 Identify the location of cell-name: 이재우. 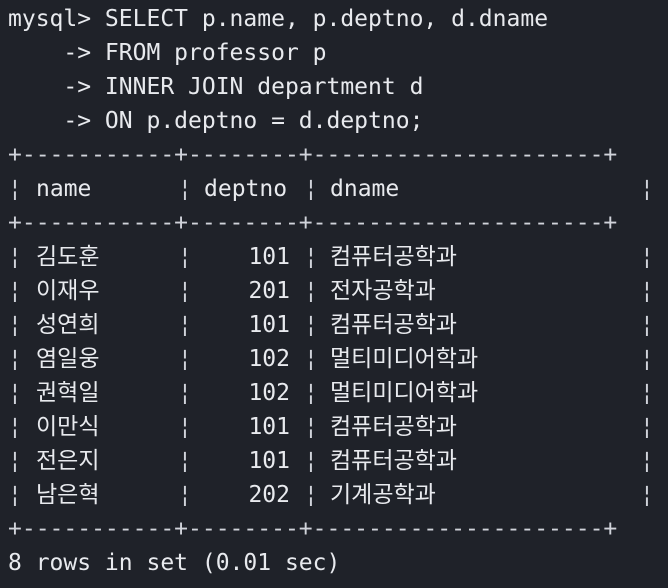
(68, 291).